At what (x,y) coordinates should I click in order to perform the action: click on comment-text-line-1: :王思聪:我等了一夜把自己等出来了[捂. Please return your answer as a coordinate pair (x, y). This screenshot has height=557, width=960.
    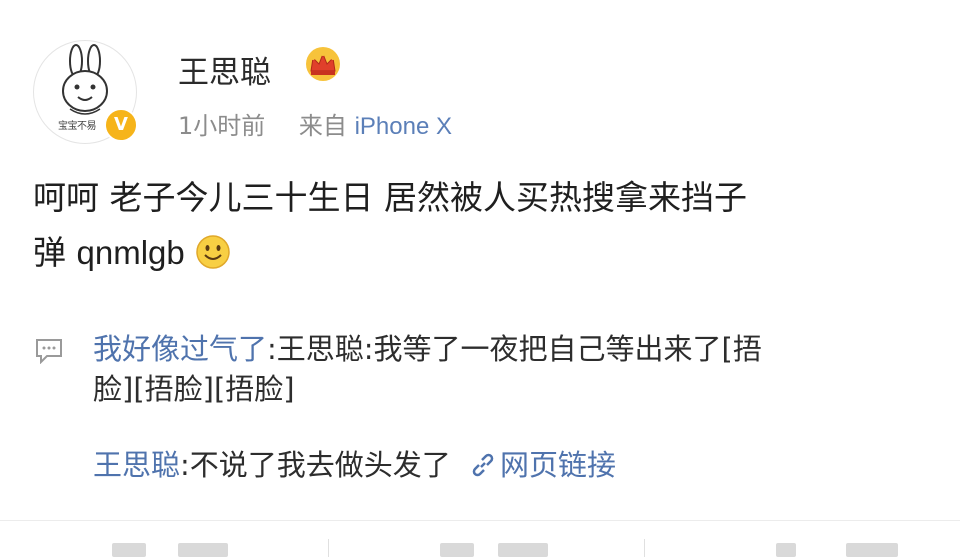
    Looking at the image, I should click on (514, 349).